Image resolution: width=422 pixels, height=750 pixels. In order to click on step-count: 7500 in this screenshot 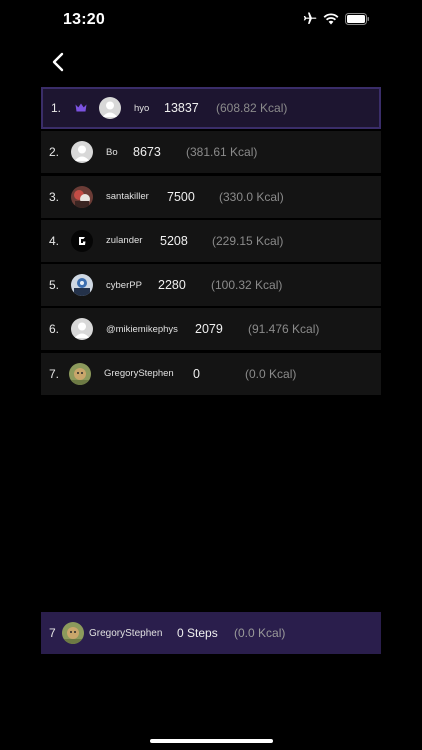, I will do `click(181, 196)`.